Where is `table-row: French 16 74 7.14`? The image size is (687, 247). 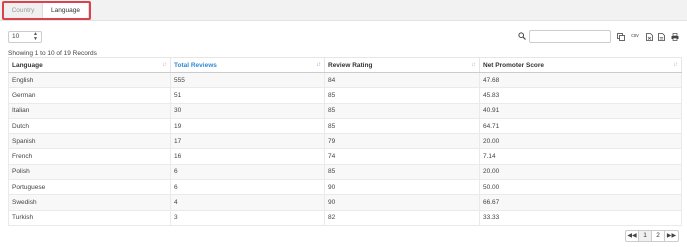
table-row: French 16 74 7.14 is located at coordinates (345, 156).